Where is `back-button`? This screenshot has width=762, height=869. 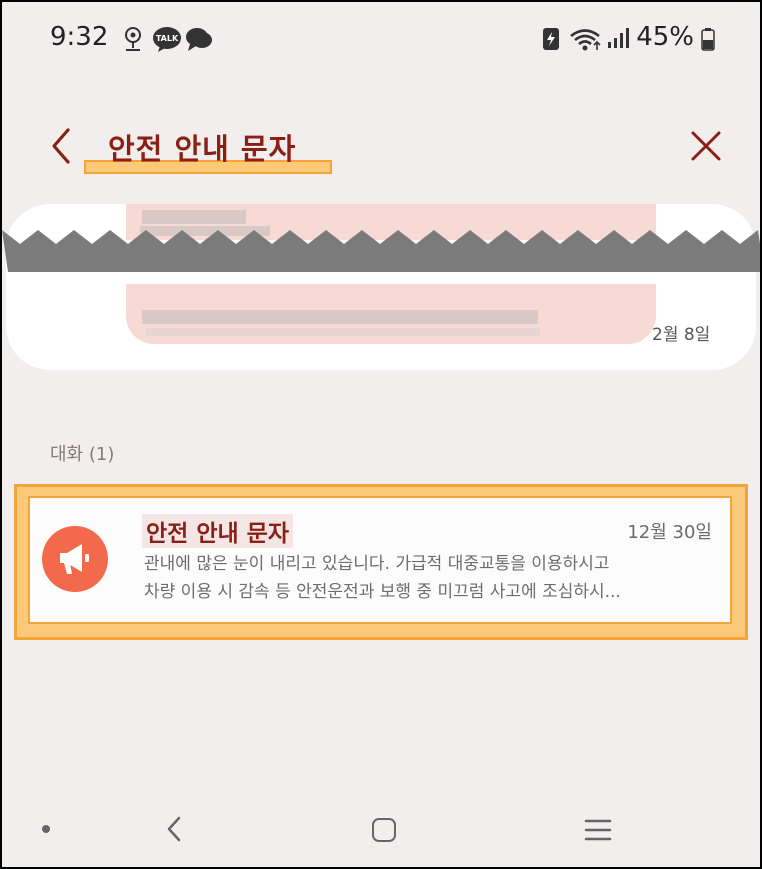 back-button is located at coordinates (64, 146).